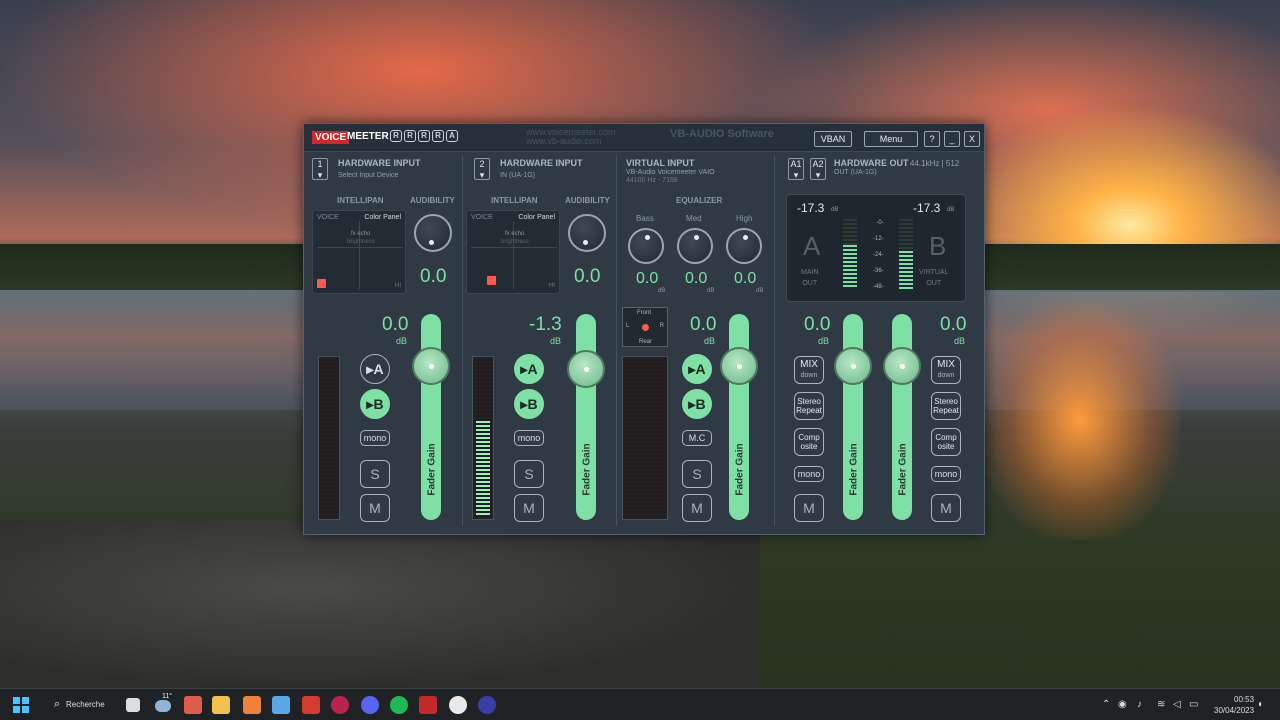  What do you see at coordinates (850, 267) in the screenshot?
I see `bus-a-meter` at bounding box center [850, 267].